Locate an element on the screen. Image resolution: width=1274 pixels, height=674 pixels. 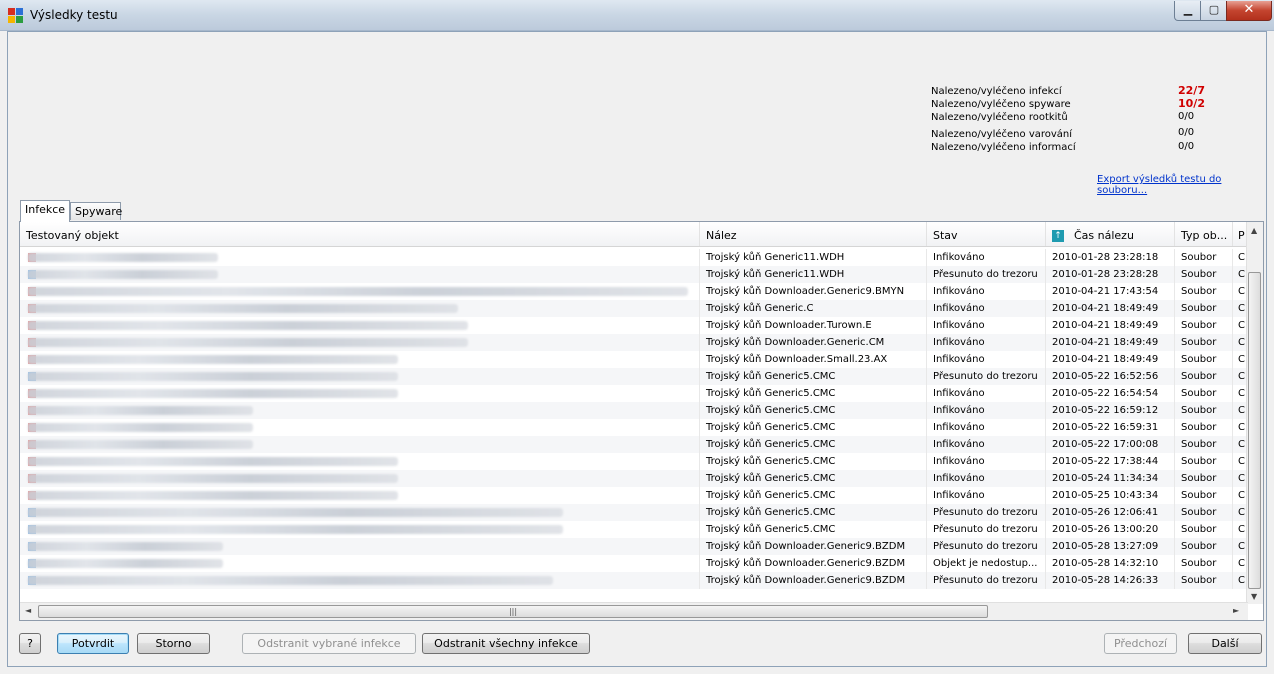
stat-spyware-label: Nalezeno/vyléčeno spyware is located at coordinates (1001, 104).